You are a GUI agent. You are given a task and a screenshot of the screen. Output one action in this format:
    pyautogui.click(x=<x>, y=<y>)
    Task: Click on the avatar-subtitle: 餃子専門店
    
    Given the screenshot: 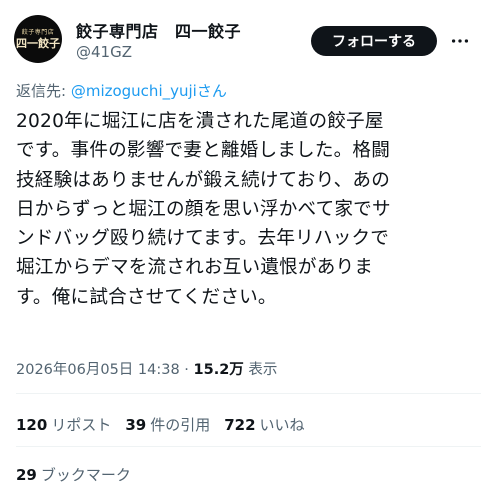 What is the action you would take?
    pyautogui.click(x=38, y=32)
    